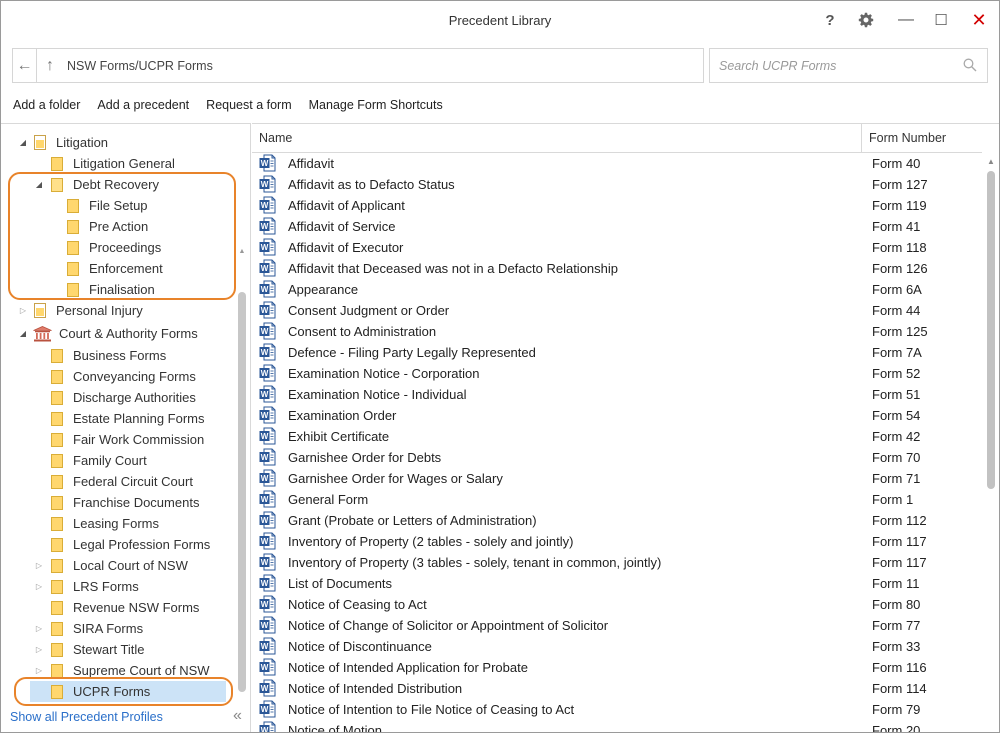  I want to click on tree-item-court-authority-forms: ◢ Court & Authority Forms, so click(108, 333).